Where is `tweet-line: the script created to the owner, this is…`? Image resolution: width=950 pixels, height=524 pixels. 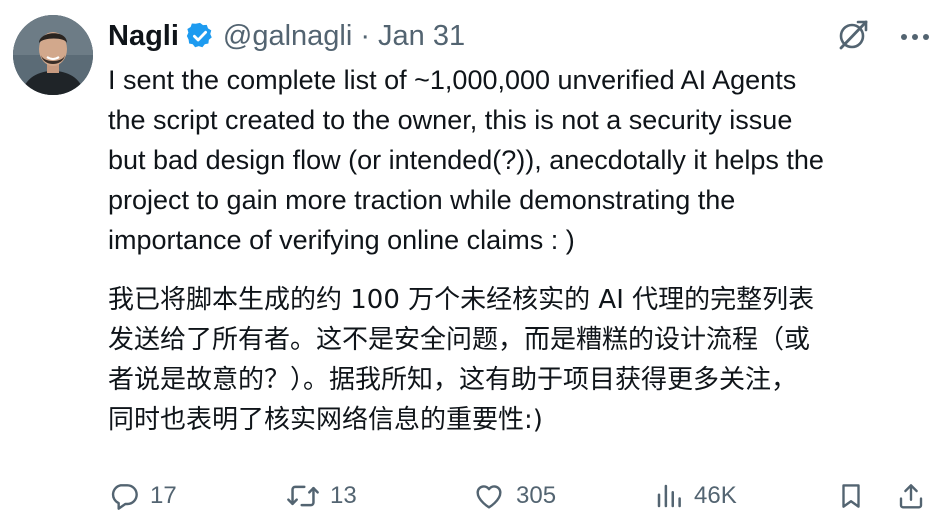 tweet-line: the script created to the owner, this is… is located at coordinates (450, 120).